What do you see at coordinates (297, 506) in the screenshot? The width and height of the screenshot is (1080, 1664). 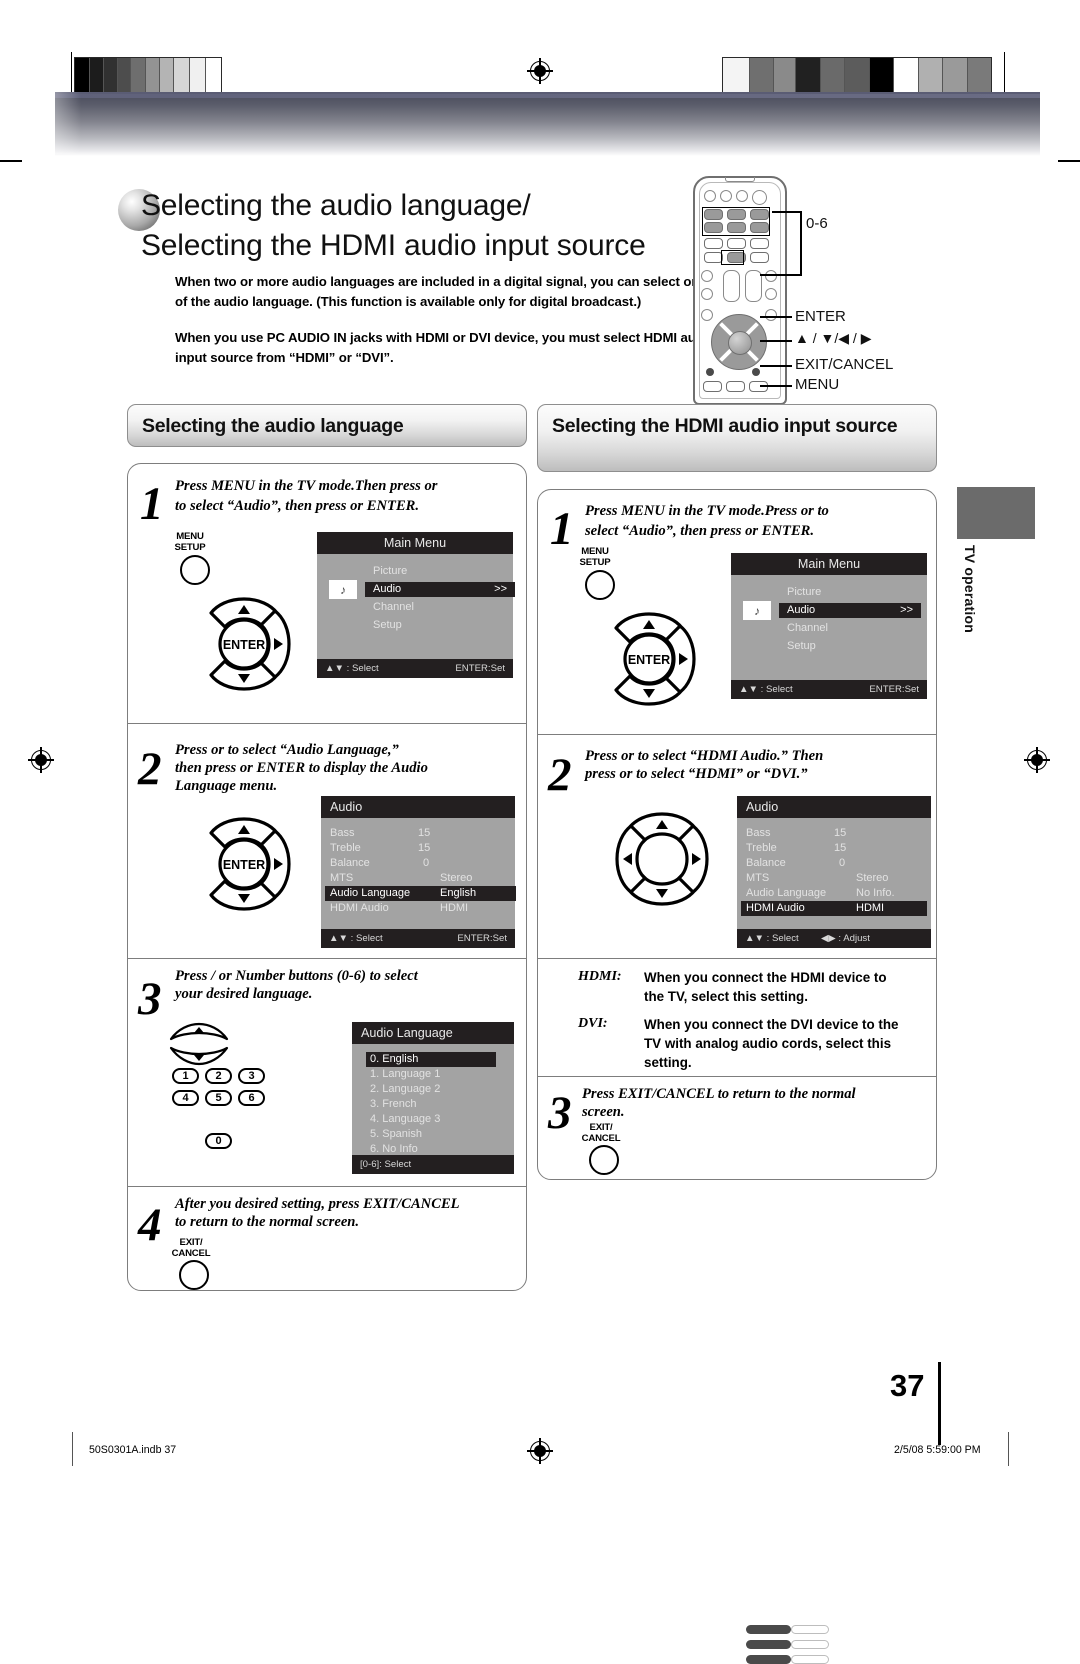 I see `left-step-1-text-line2: to select “Audio”, then press or ENTER.` at bounding box center [297, 506].